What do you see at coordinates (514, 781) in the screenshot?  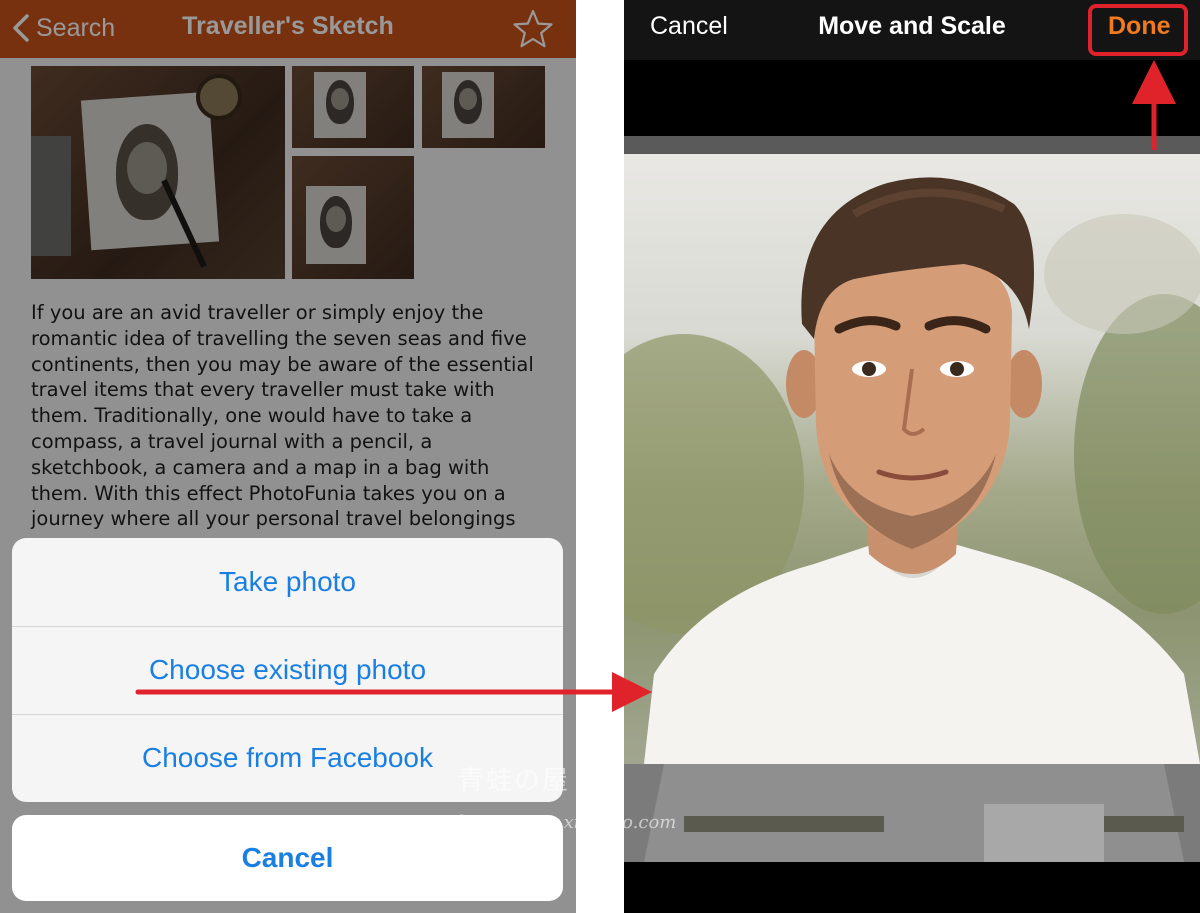 I see `watermark: 青蛙の屋` at bounding box center [514, 781].